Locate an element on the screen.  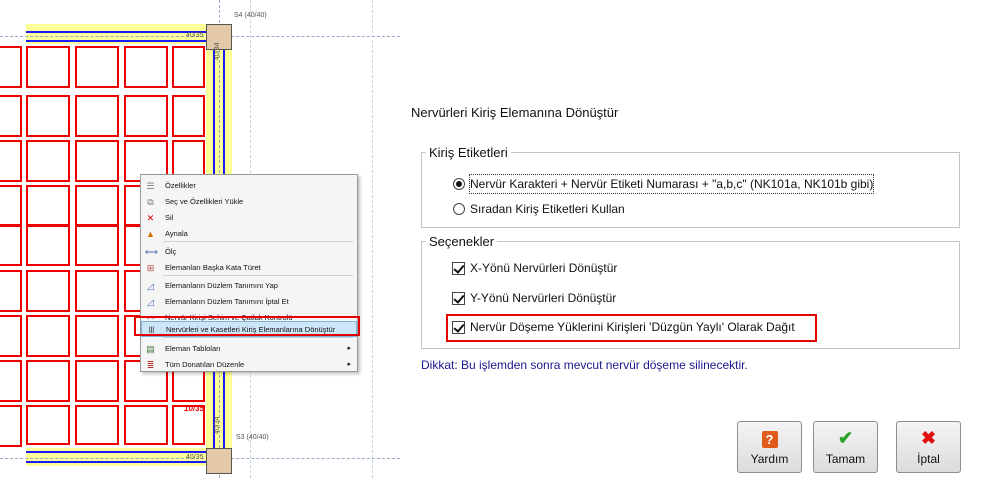
checkbox-x-ribs-label: X-Yönü Nervürleri Dönüştür is located at coordinates (543, 268).